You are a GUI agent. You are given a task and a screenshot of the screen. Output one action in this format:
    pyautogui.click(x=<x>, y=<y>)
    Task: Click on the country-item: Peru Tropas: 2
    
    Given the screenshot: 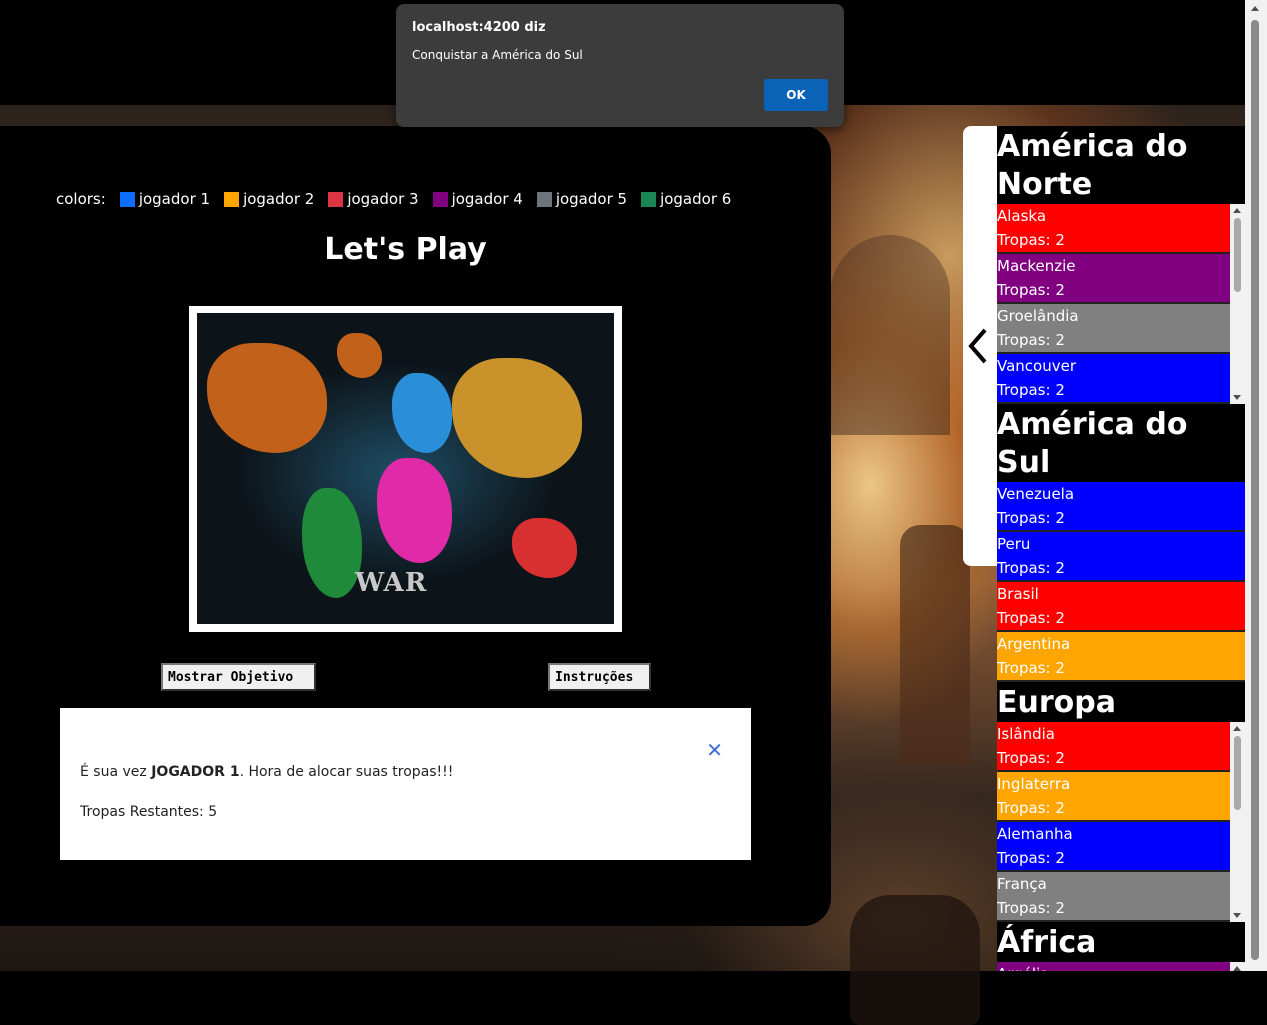 What is the action you would take?
    pyautogui.click(x=1121, y=557)
    